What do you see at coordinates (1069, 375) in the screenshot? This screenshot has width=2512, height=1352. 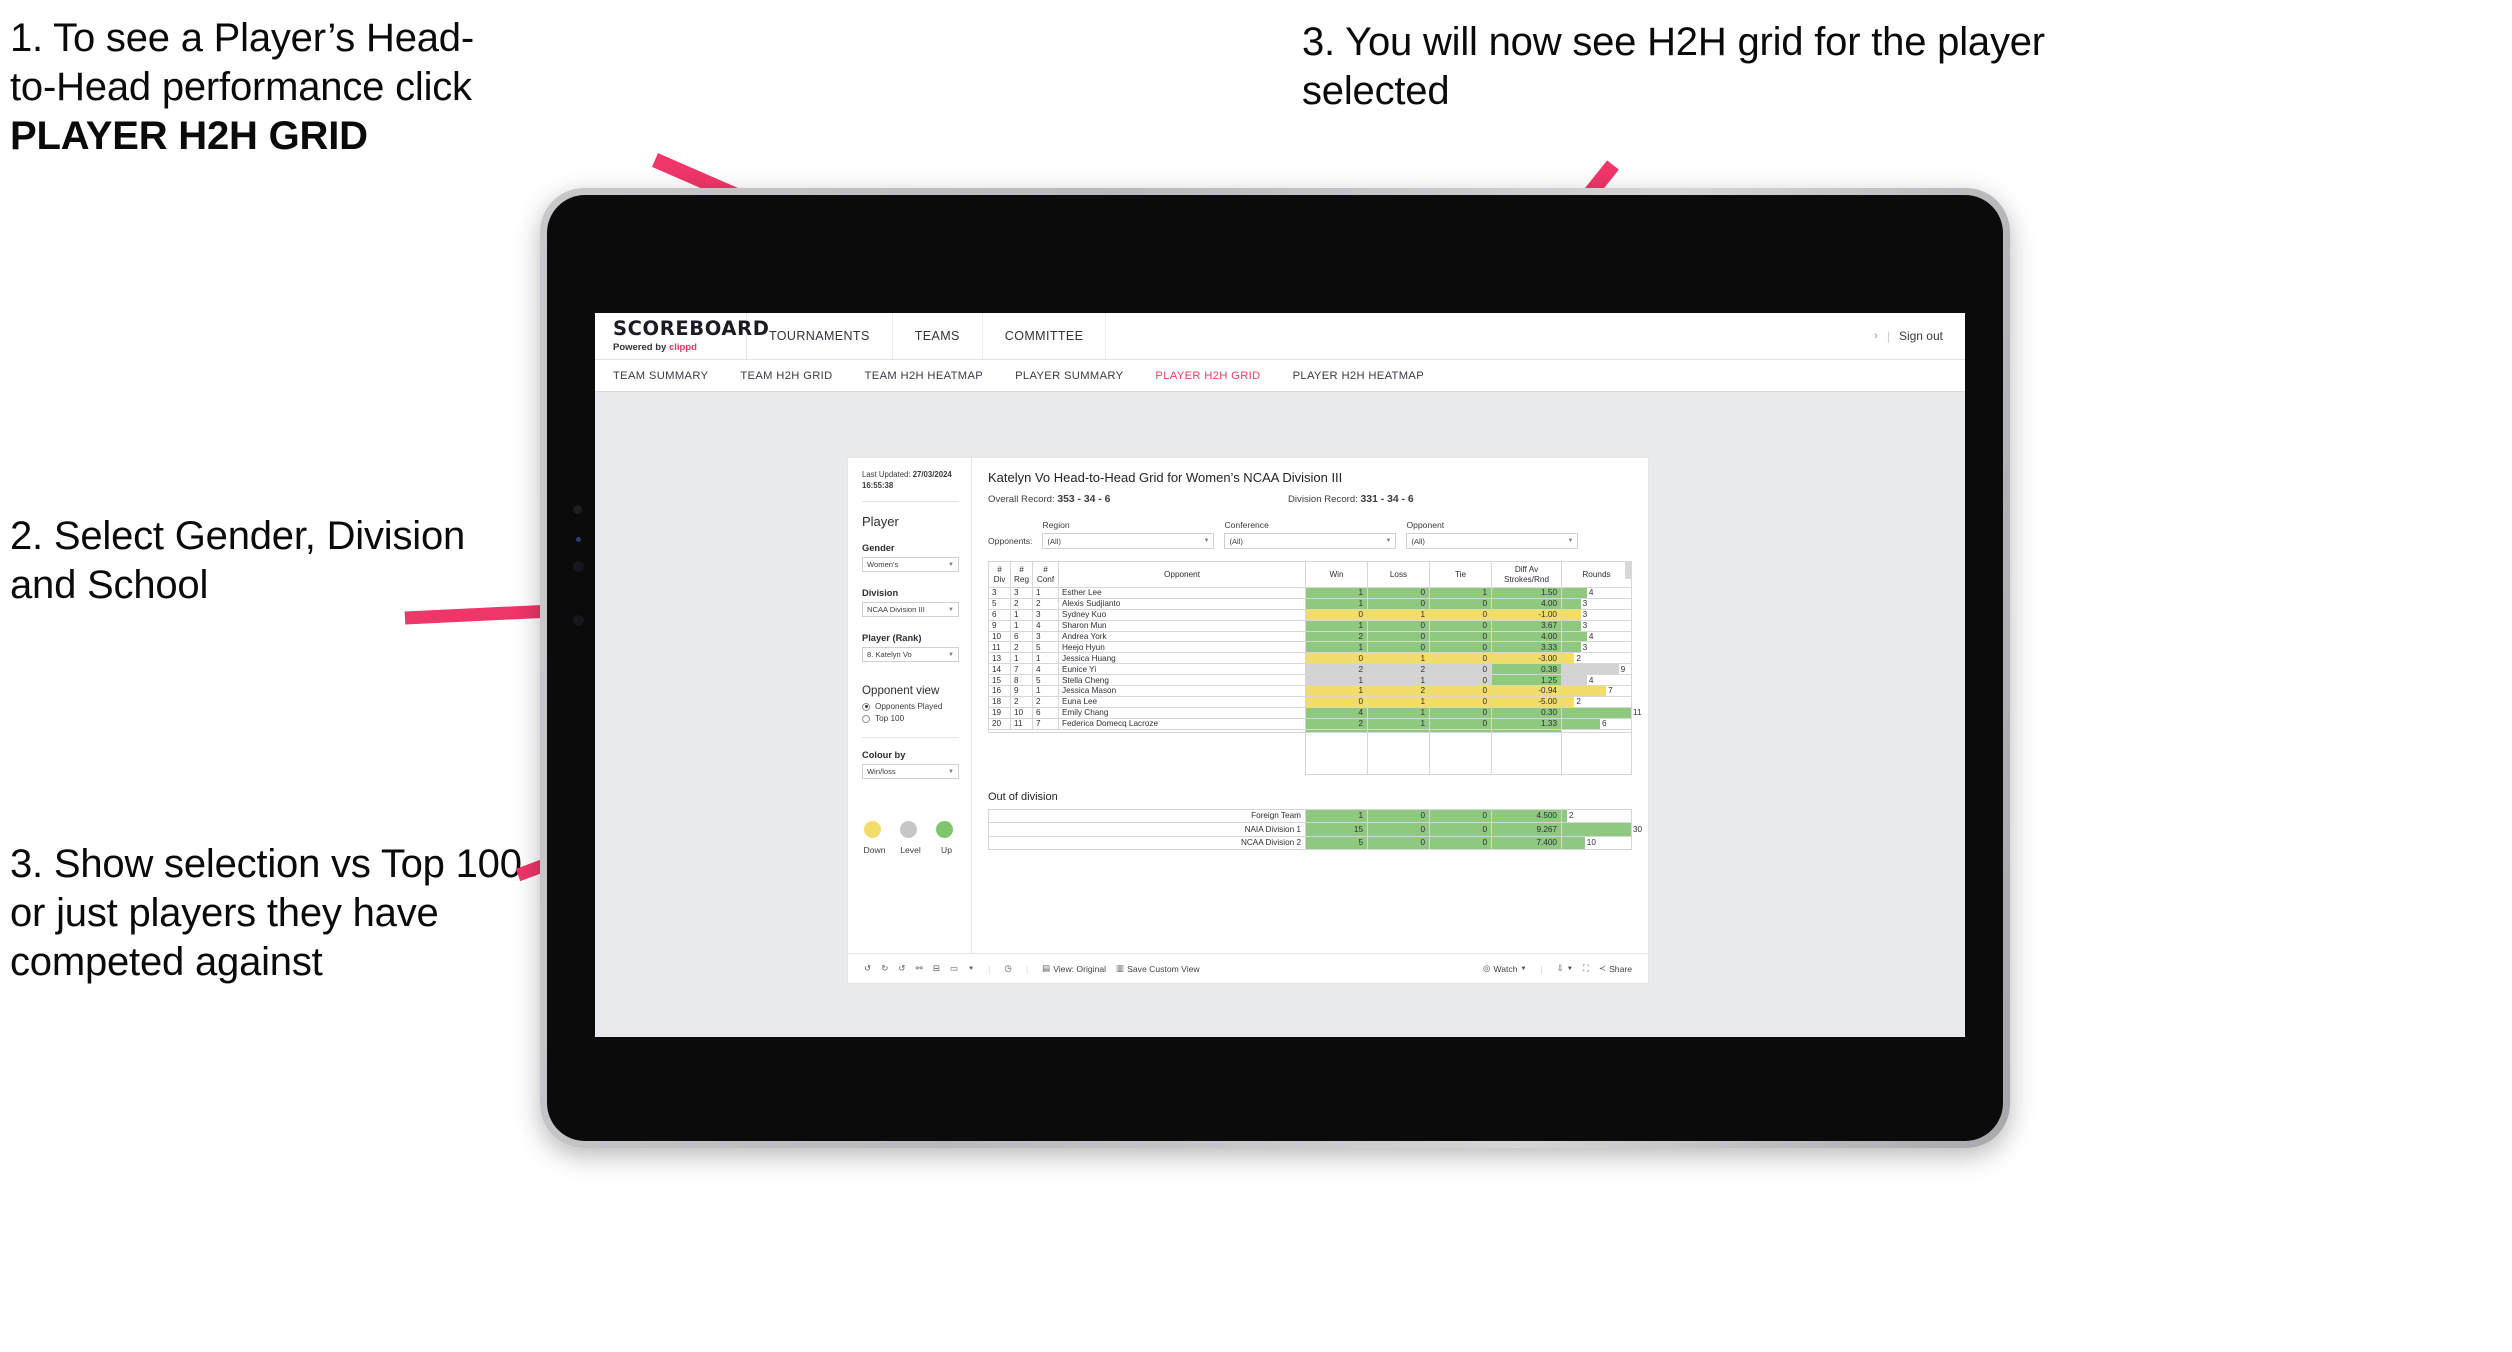 I see `tab-player-summary: PLAYER SUMMARY` at bounding box center [1069, 375].